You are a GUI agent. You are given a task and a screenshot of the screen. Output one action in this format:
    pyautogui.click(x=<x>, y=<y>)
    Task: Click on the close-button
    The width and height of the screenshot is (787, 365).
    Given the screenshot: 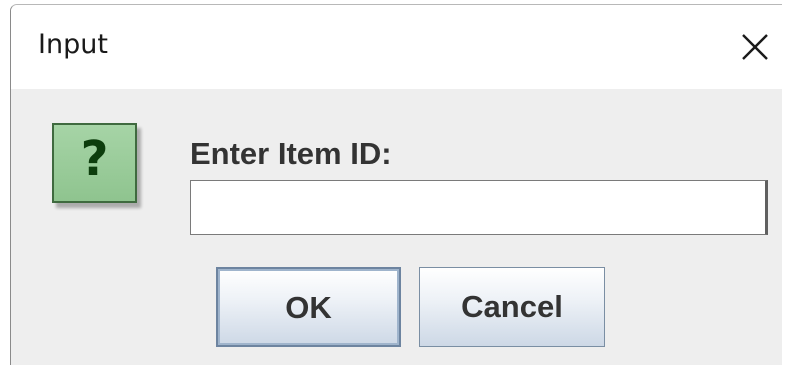 What is the action you would take?
    pyautogui.click(x=757, y=47)
    